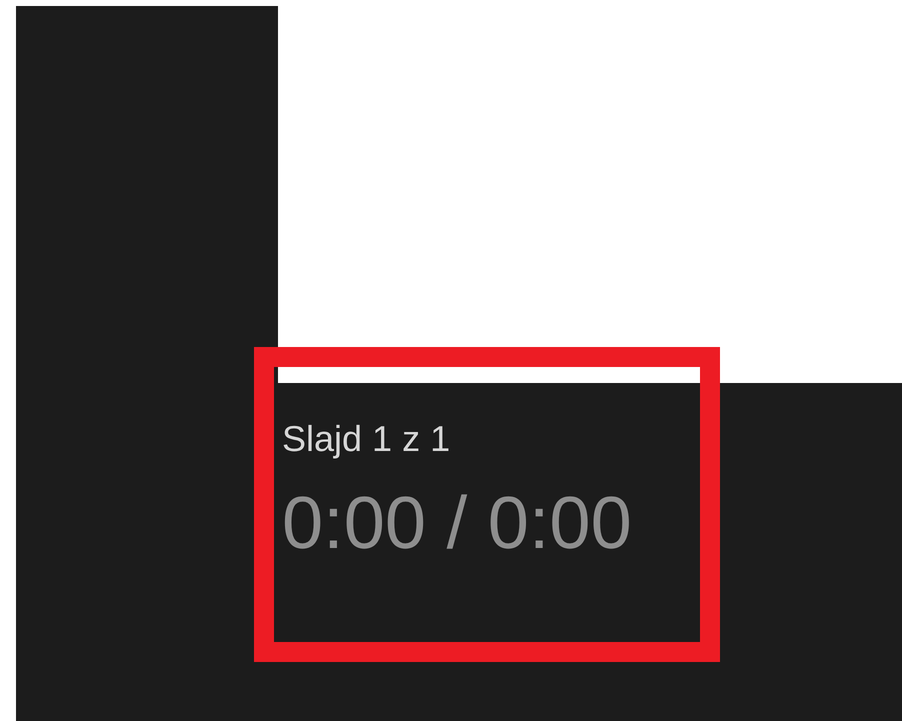 This screenshot has width=902, height=721. What do you see at coordinates (457, 523) in the screenshot?
I see `timer-text: 0:00 / 0:00` at bounding box center [457, 523].